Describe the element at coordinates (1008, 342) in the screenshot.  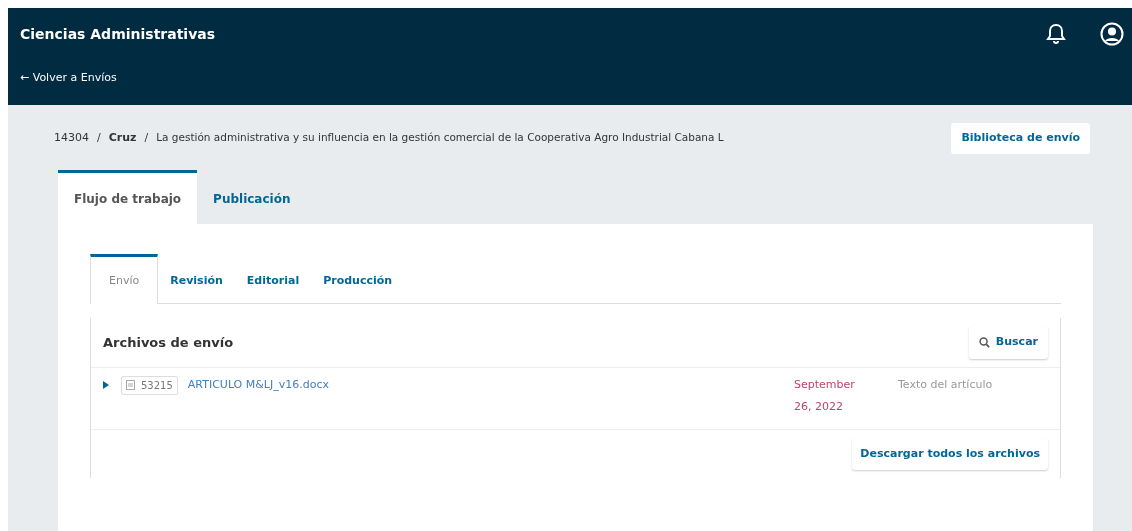
I see `search-button: Buscar` at that location.